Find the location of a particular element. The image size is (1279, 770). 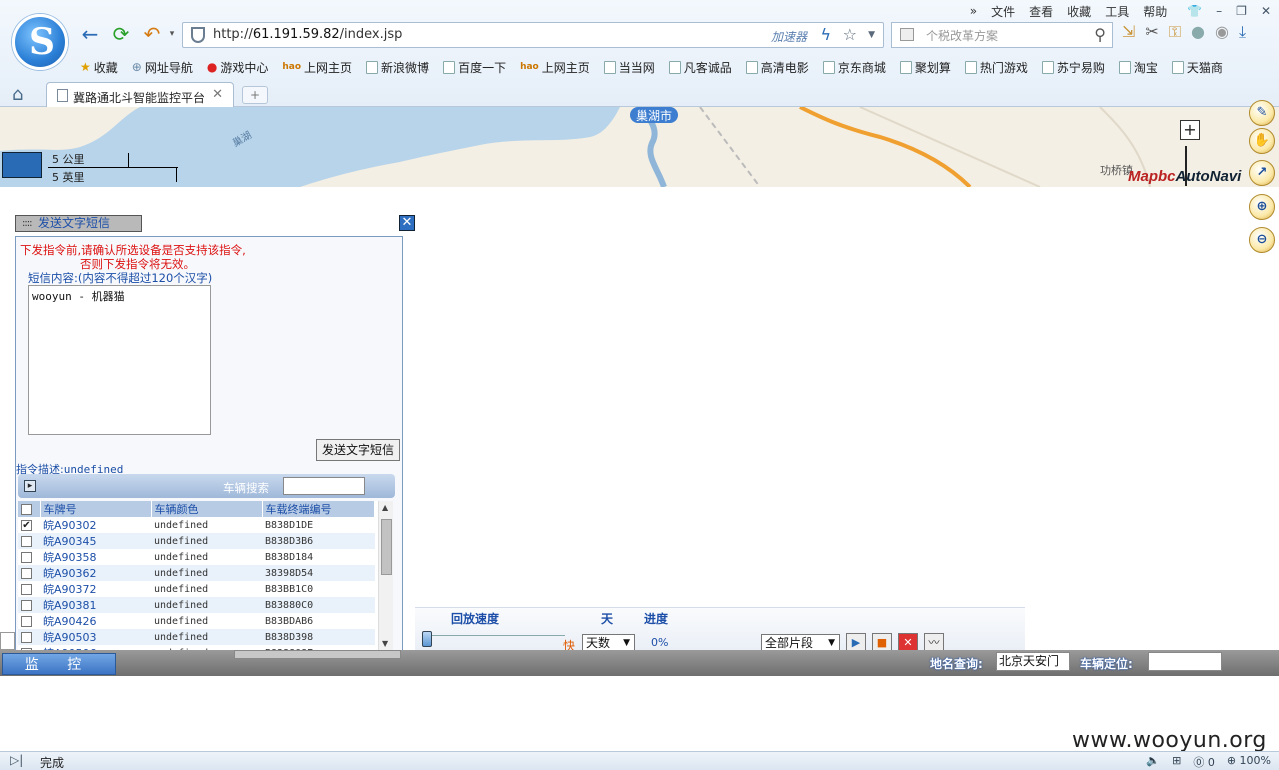

menu-more: » is located at coordinates (973, 11).